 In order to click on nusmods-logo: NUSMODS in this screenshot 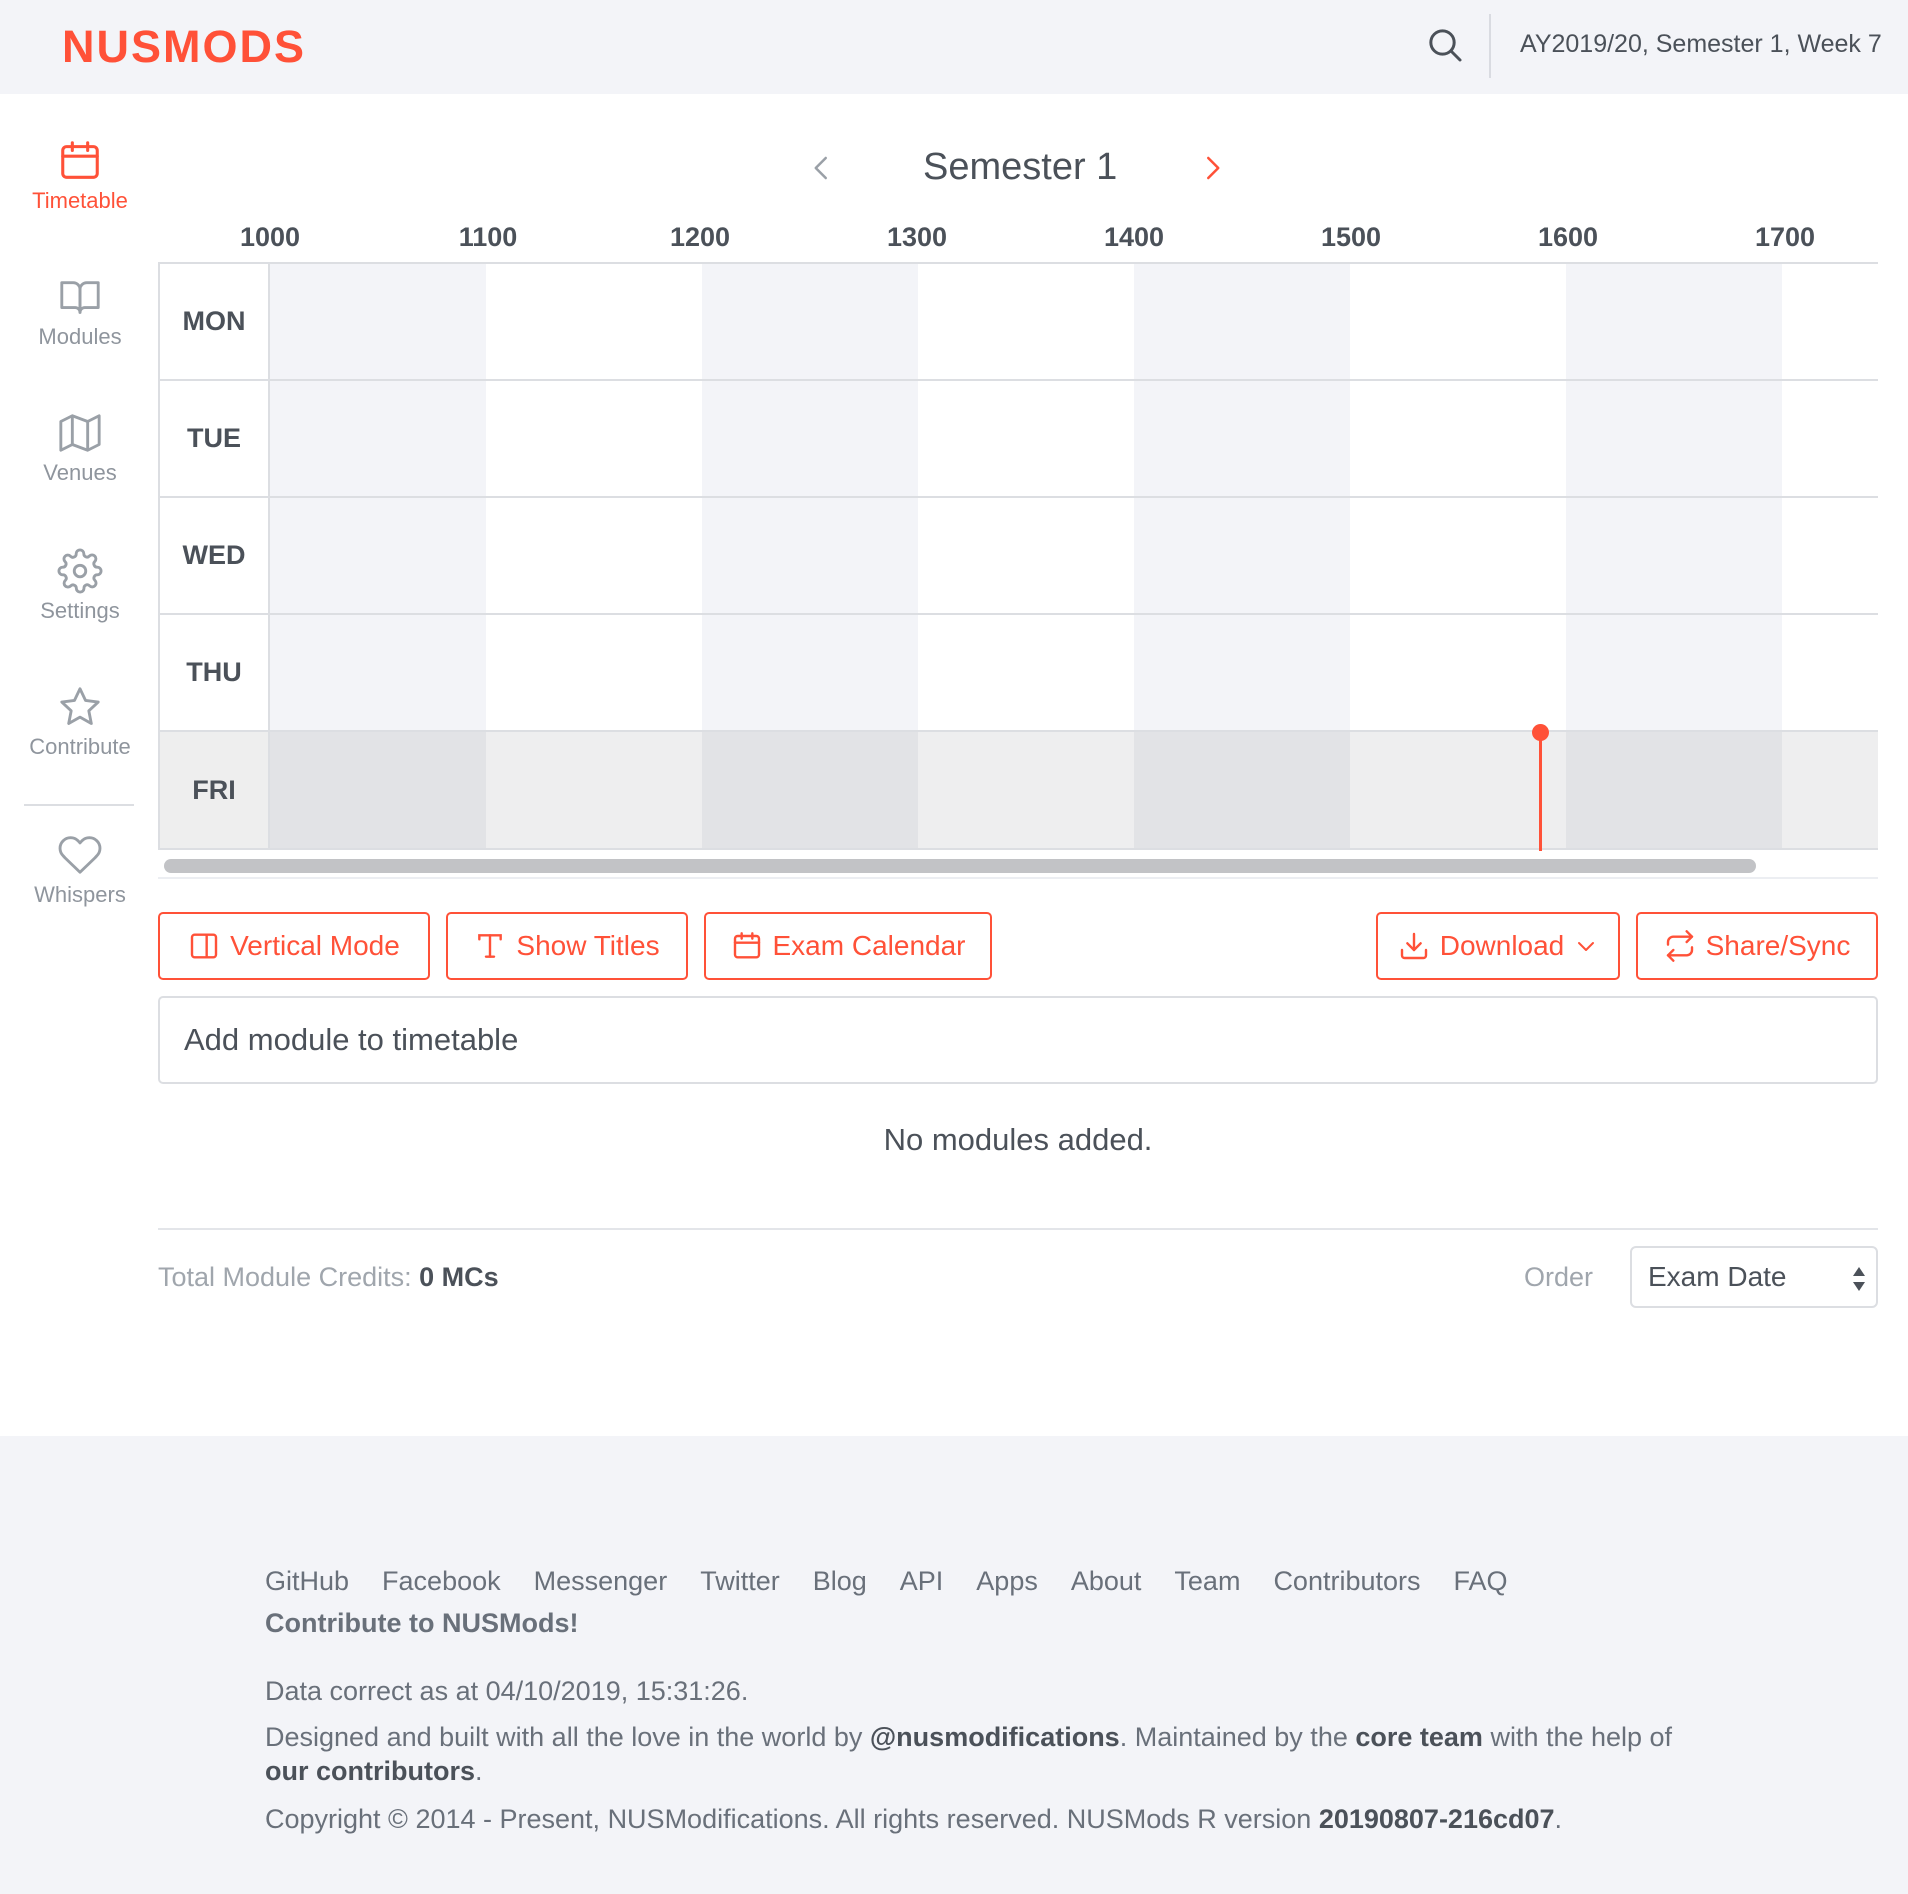, I will do `click(184, 47)`.